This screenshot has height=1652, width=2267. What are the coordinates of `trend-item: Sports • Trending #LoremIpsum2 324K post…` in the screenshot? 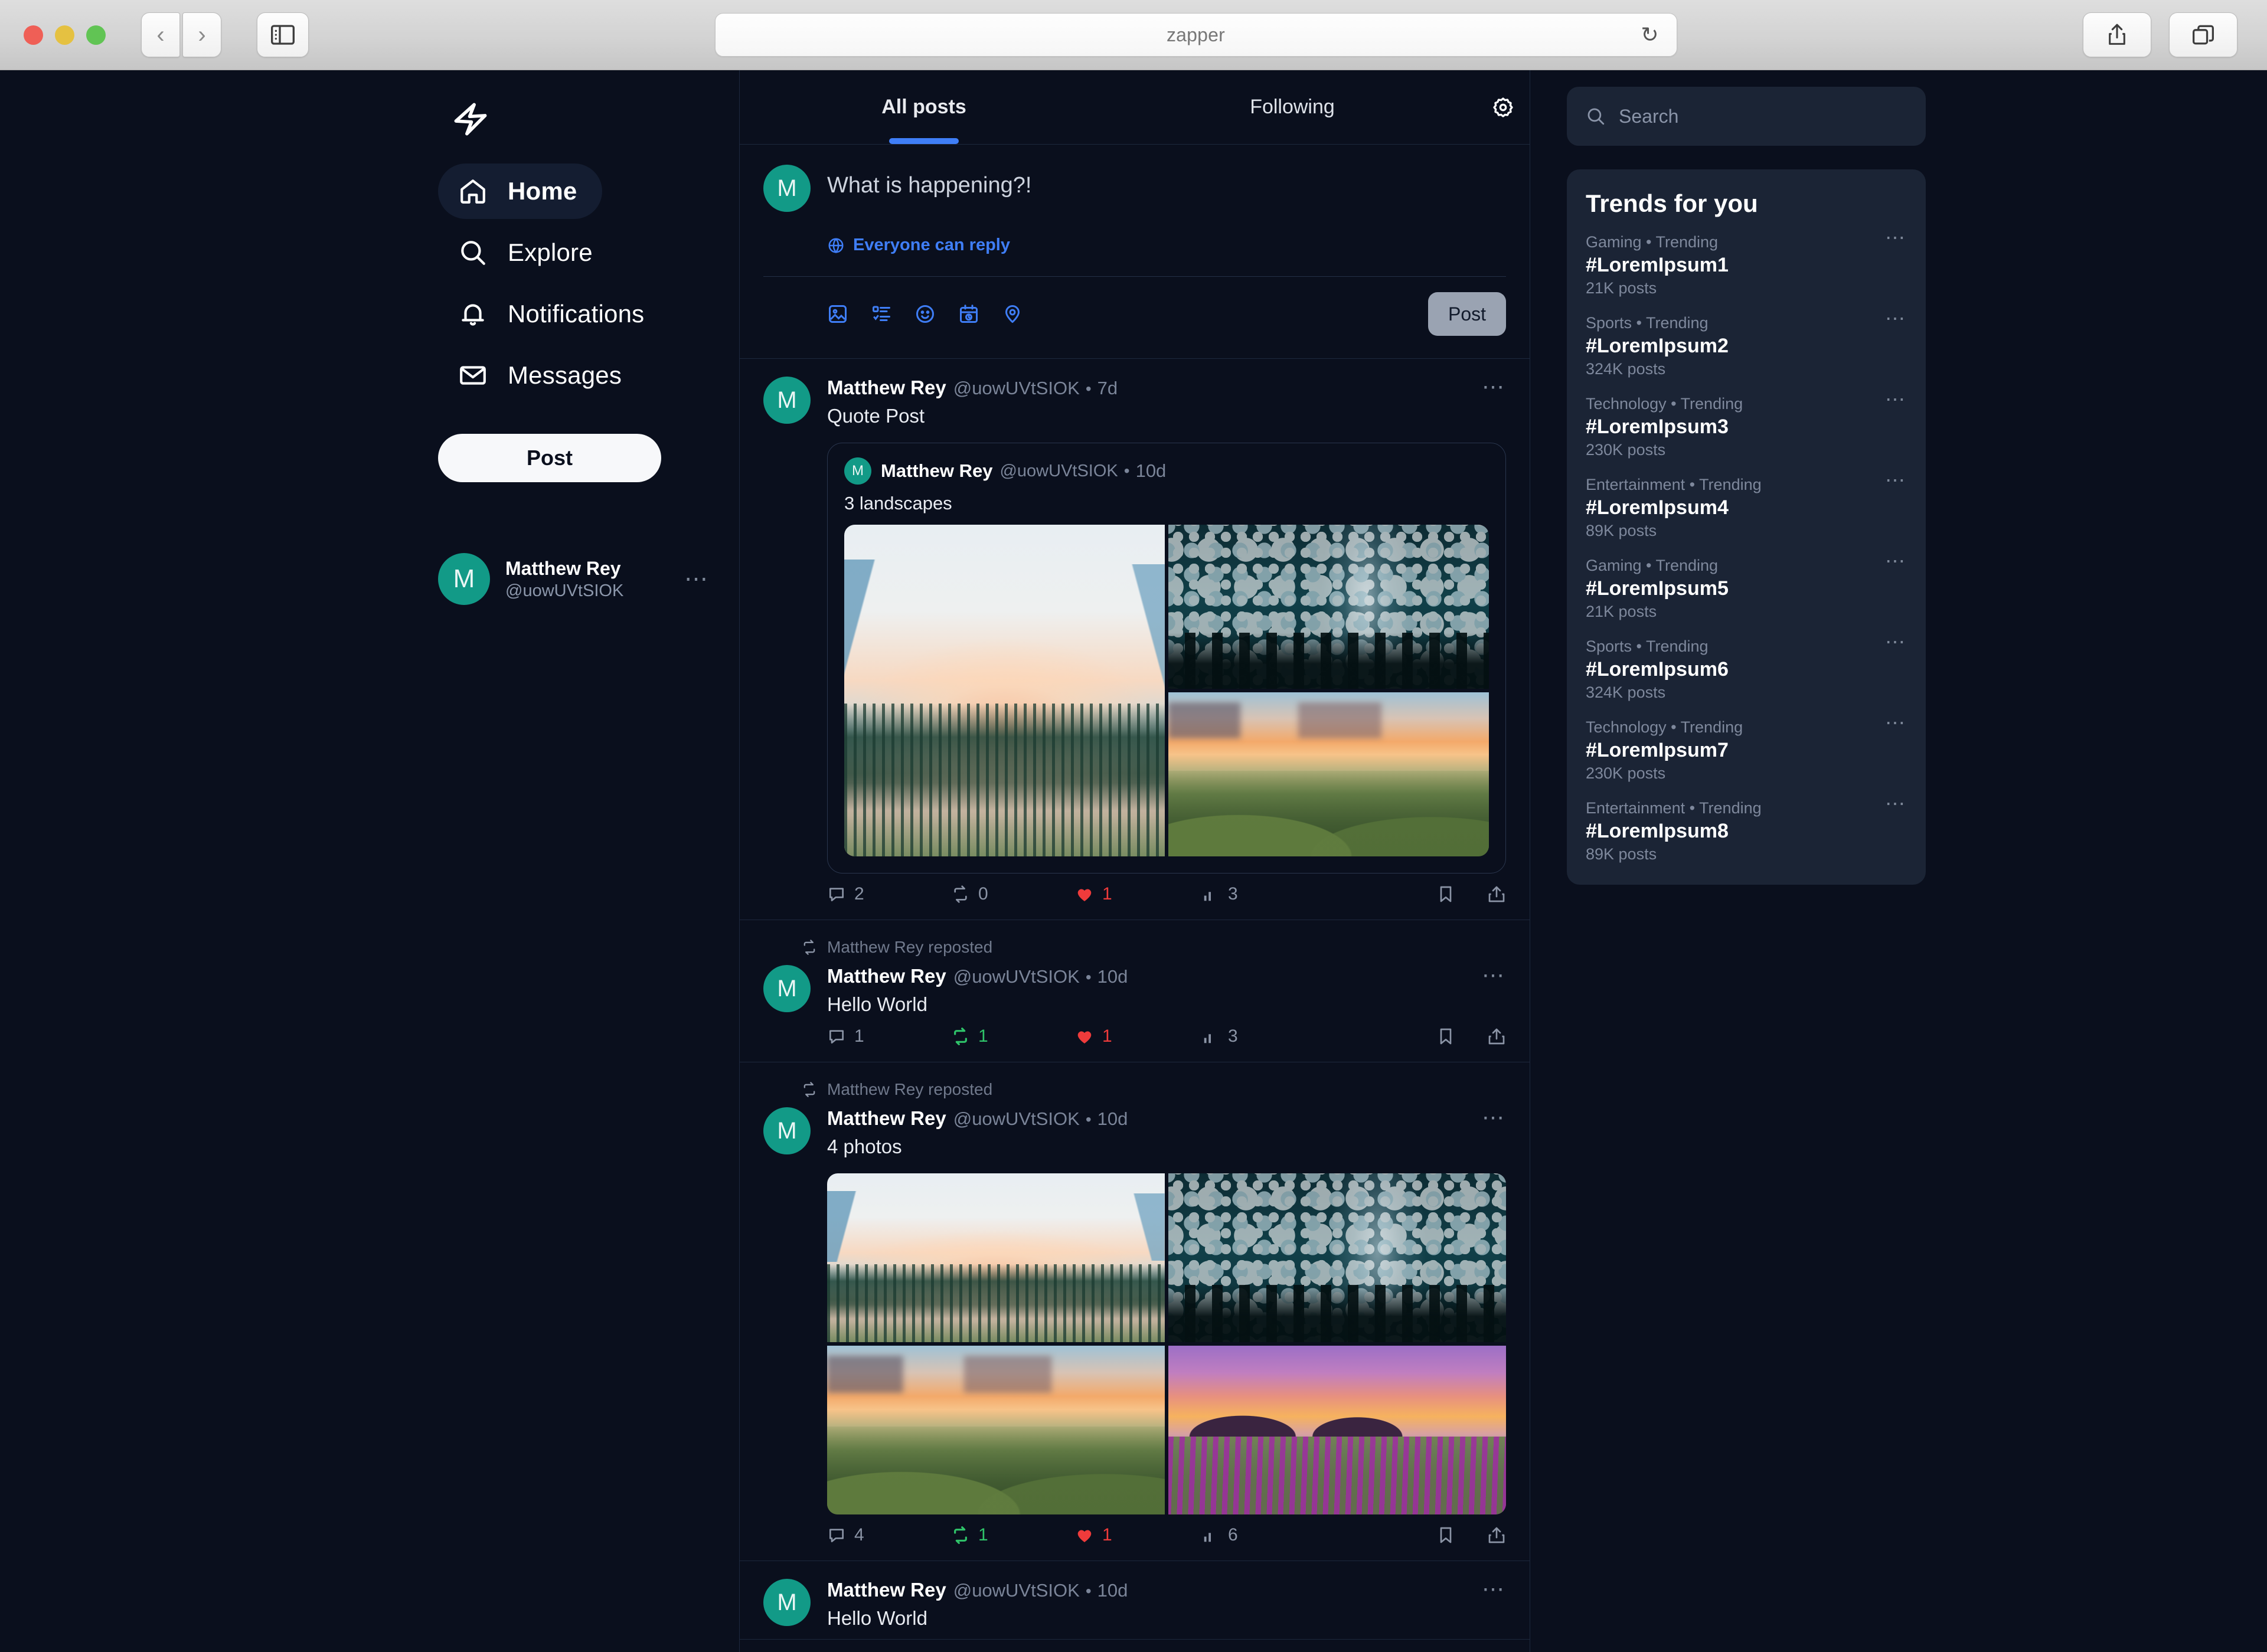 It's located at (1746, 343).